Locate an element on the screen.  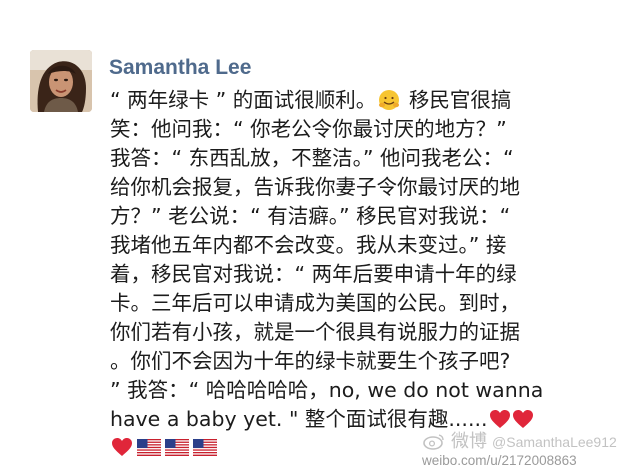
author-name: Samantha Lee is located at coordinates (180, 68).